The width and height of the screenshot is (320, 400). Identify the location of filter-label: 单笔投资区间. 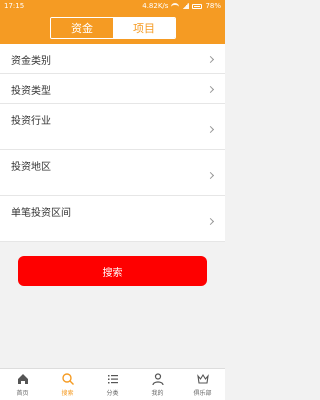
(41, 213).